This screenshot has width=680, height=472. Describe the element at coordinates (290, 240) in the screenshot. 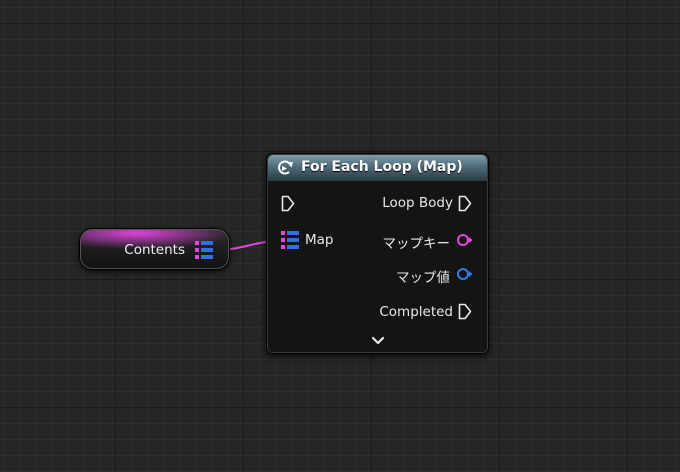

I see `map-input-pin-icon` at that location.